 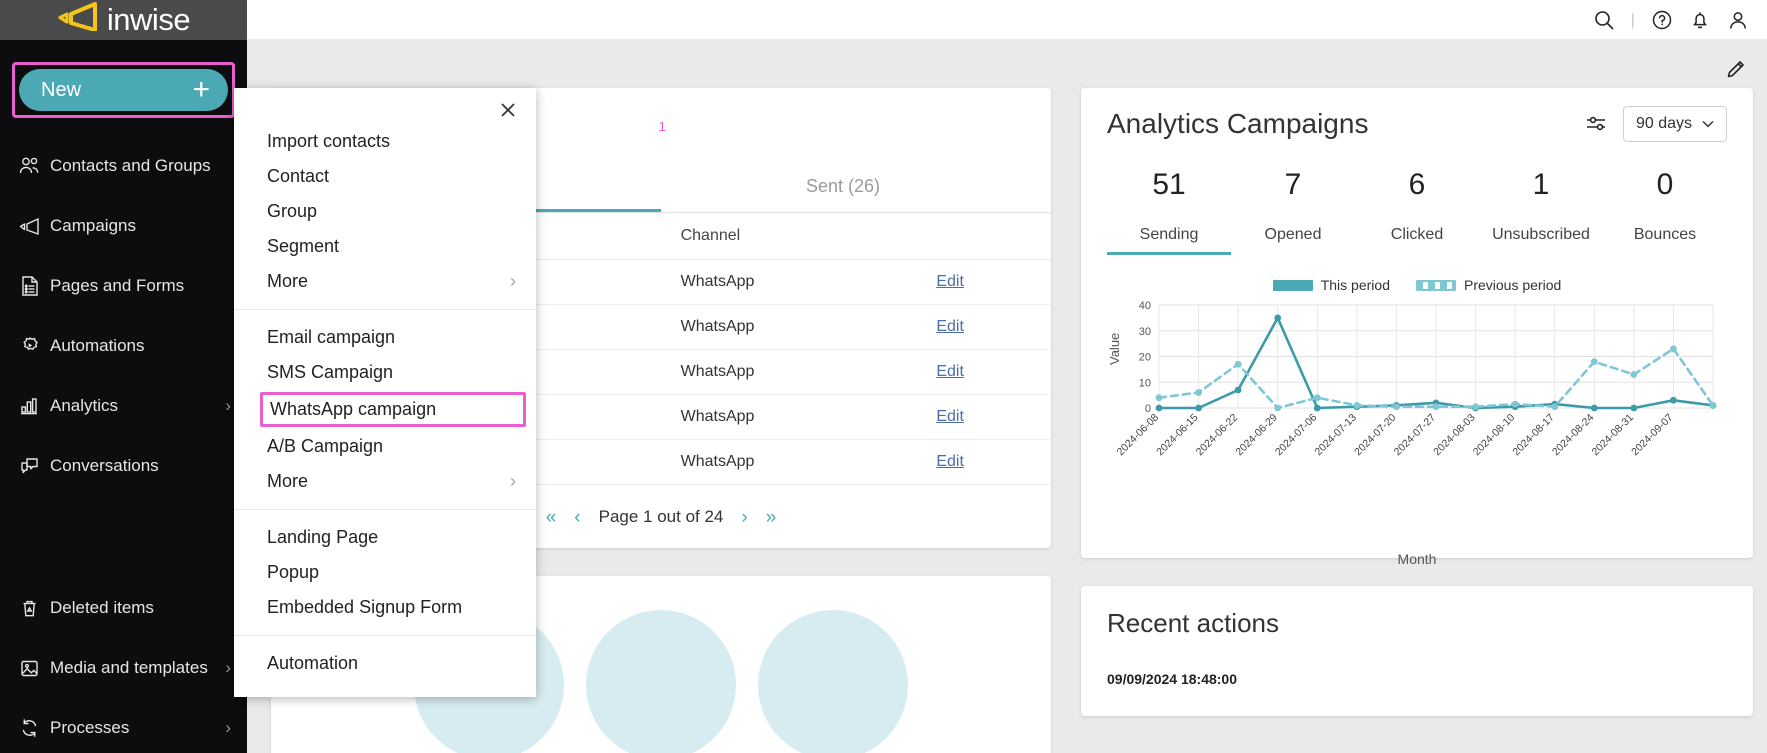 What do you see at coordinates (385, 211) in the screenshot?
I see `menu-item-group: Group` at bounding box center [385, 211].